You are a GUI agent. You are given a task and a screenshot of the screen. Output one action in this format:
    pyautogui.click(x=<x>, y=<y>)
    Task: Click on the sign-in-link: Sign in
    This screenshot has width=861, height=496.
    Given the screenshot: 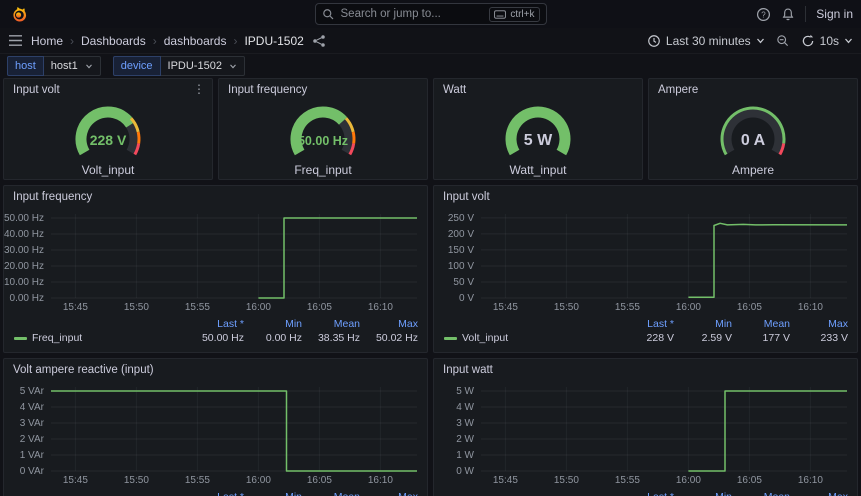 What is the action you would take?
    pyautogui.click(x=834, y=14)
    